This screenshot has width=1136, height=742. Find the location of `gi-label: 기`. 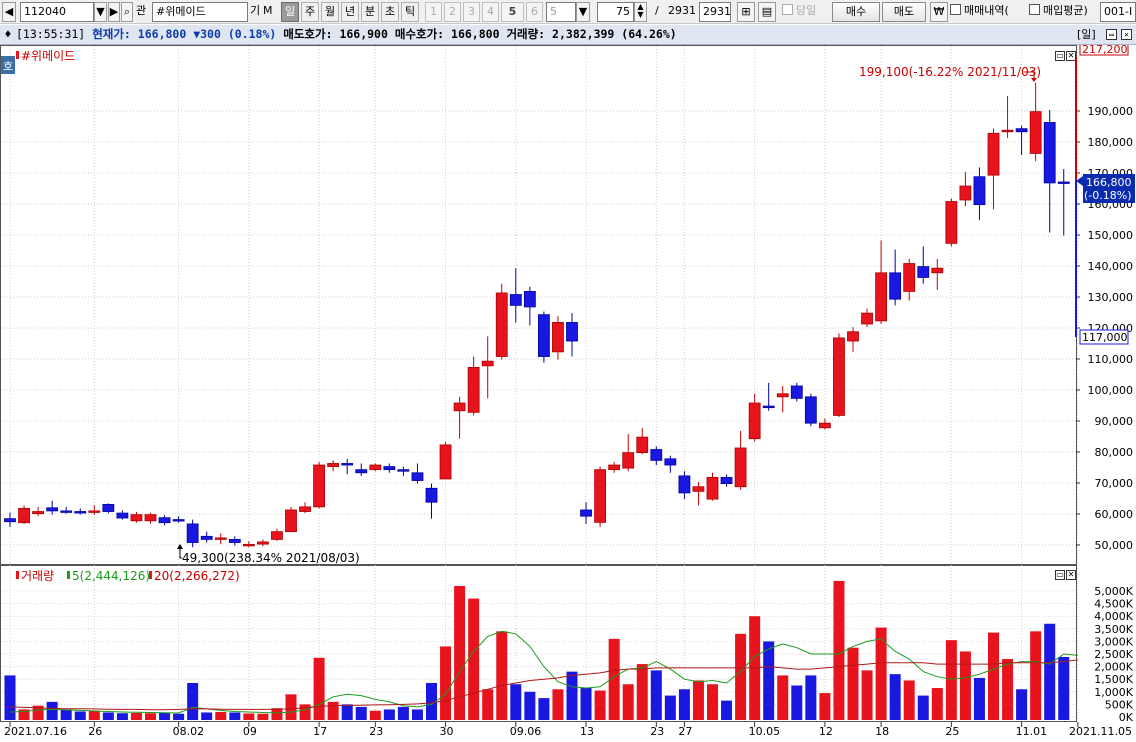

gi-label: 기 is located at coordinates (256, 12).